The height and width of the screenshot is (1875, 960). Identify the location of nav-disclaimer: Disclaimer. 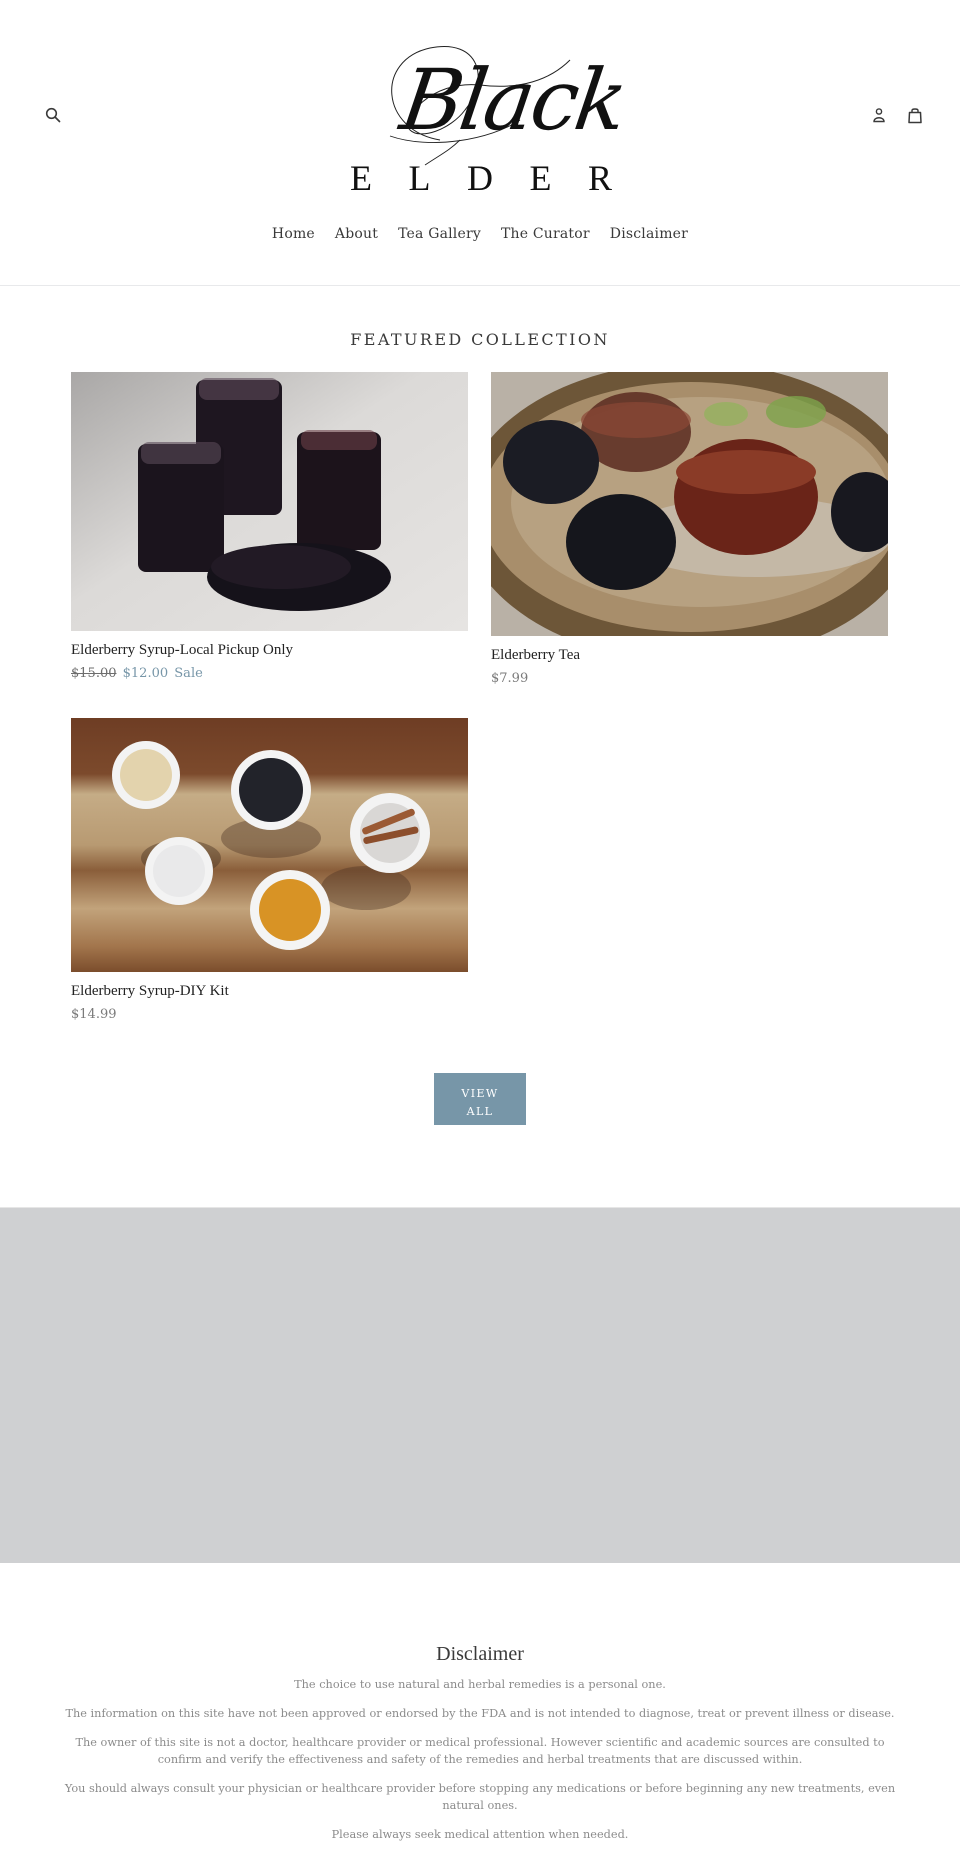
(649, 234).